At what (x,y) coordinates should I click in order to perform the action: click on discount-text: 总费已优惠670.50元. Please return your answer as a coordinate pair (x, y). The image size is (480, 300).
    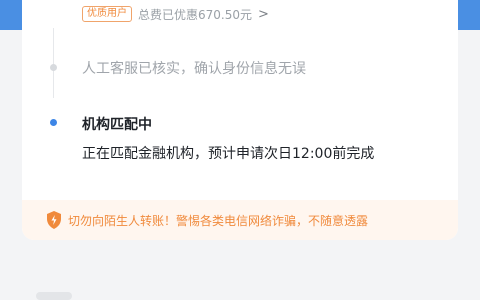
    Looking at the image, I should click on (195, 14).